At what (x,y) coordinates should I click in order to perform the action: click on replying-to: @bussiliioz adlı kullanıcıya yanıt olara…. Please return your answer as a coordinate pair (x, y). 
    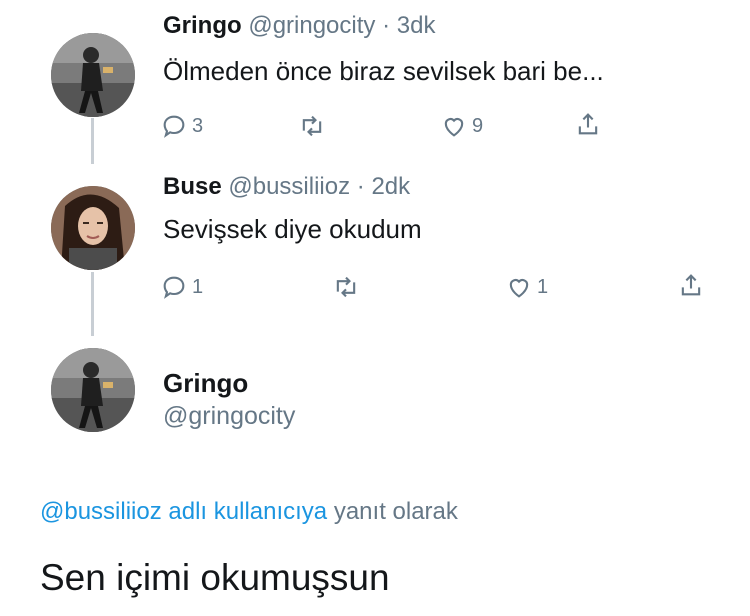
    Looking at the image, I should click on (249, 512).